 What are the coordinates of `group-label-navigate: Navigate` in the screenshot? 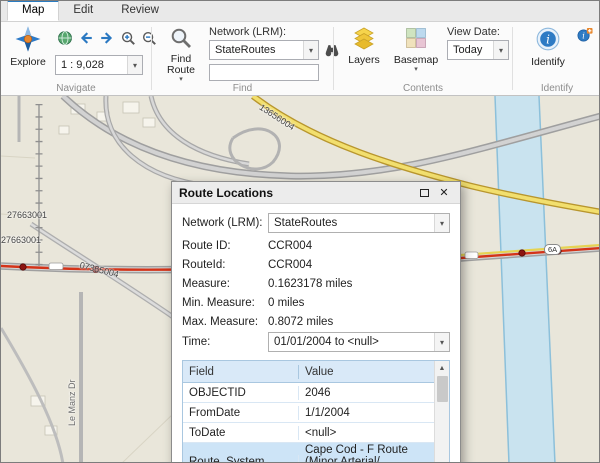 It's located at (76, 88).